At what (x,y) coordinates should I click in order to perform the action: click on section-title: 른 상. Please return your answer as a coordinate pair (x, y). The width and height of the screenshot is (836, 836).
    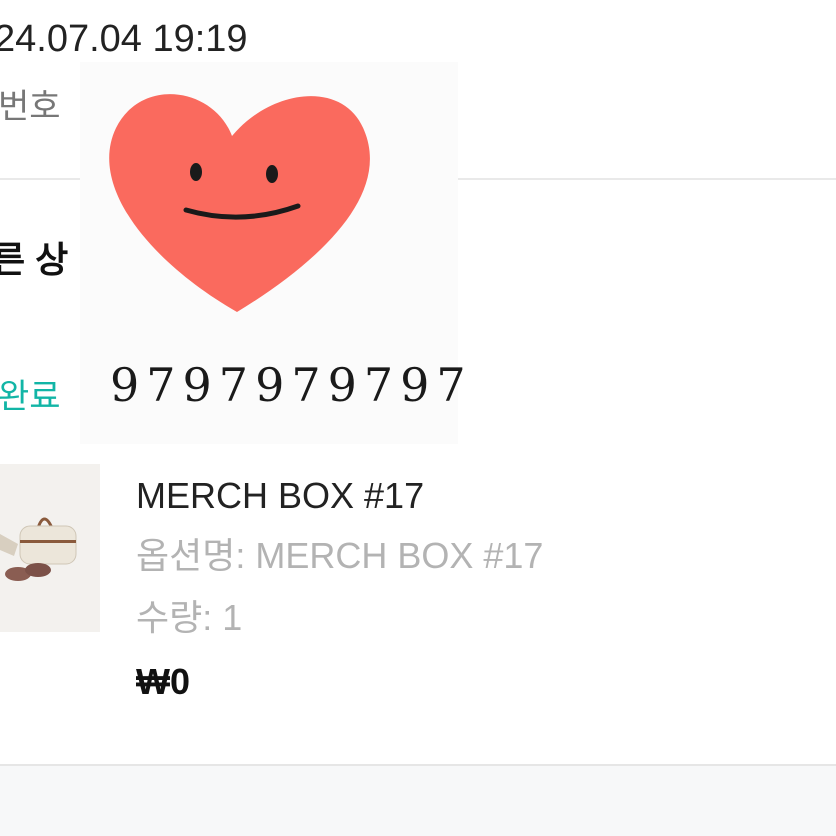
    Looking at the image, I should click on (34, 259).